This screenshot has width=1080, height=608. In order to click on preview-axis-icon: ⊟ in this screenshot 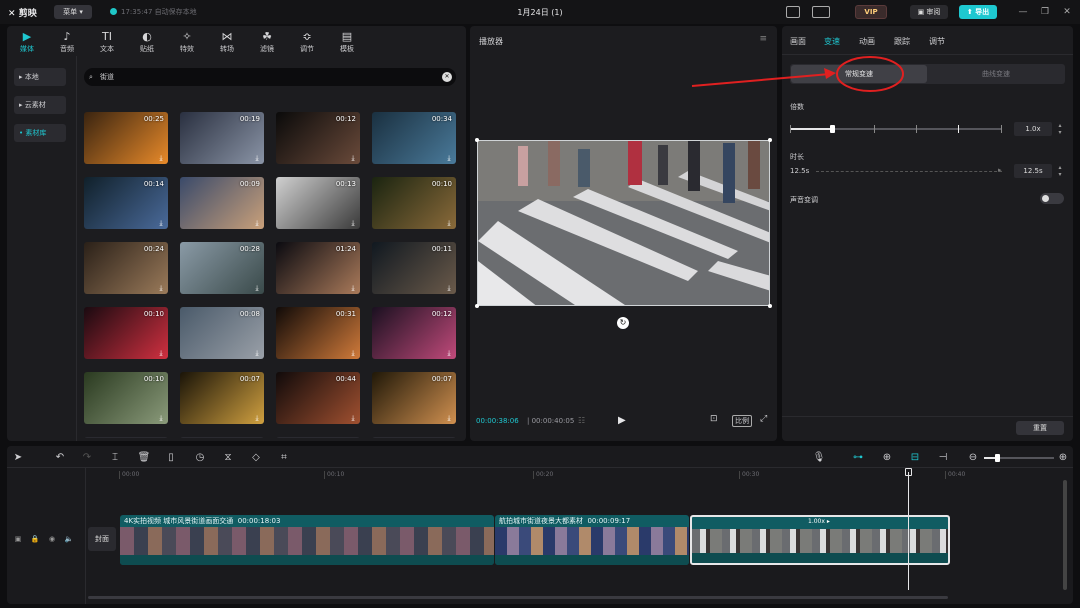, I will do `click(915, 458)`.